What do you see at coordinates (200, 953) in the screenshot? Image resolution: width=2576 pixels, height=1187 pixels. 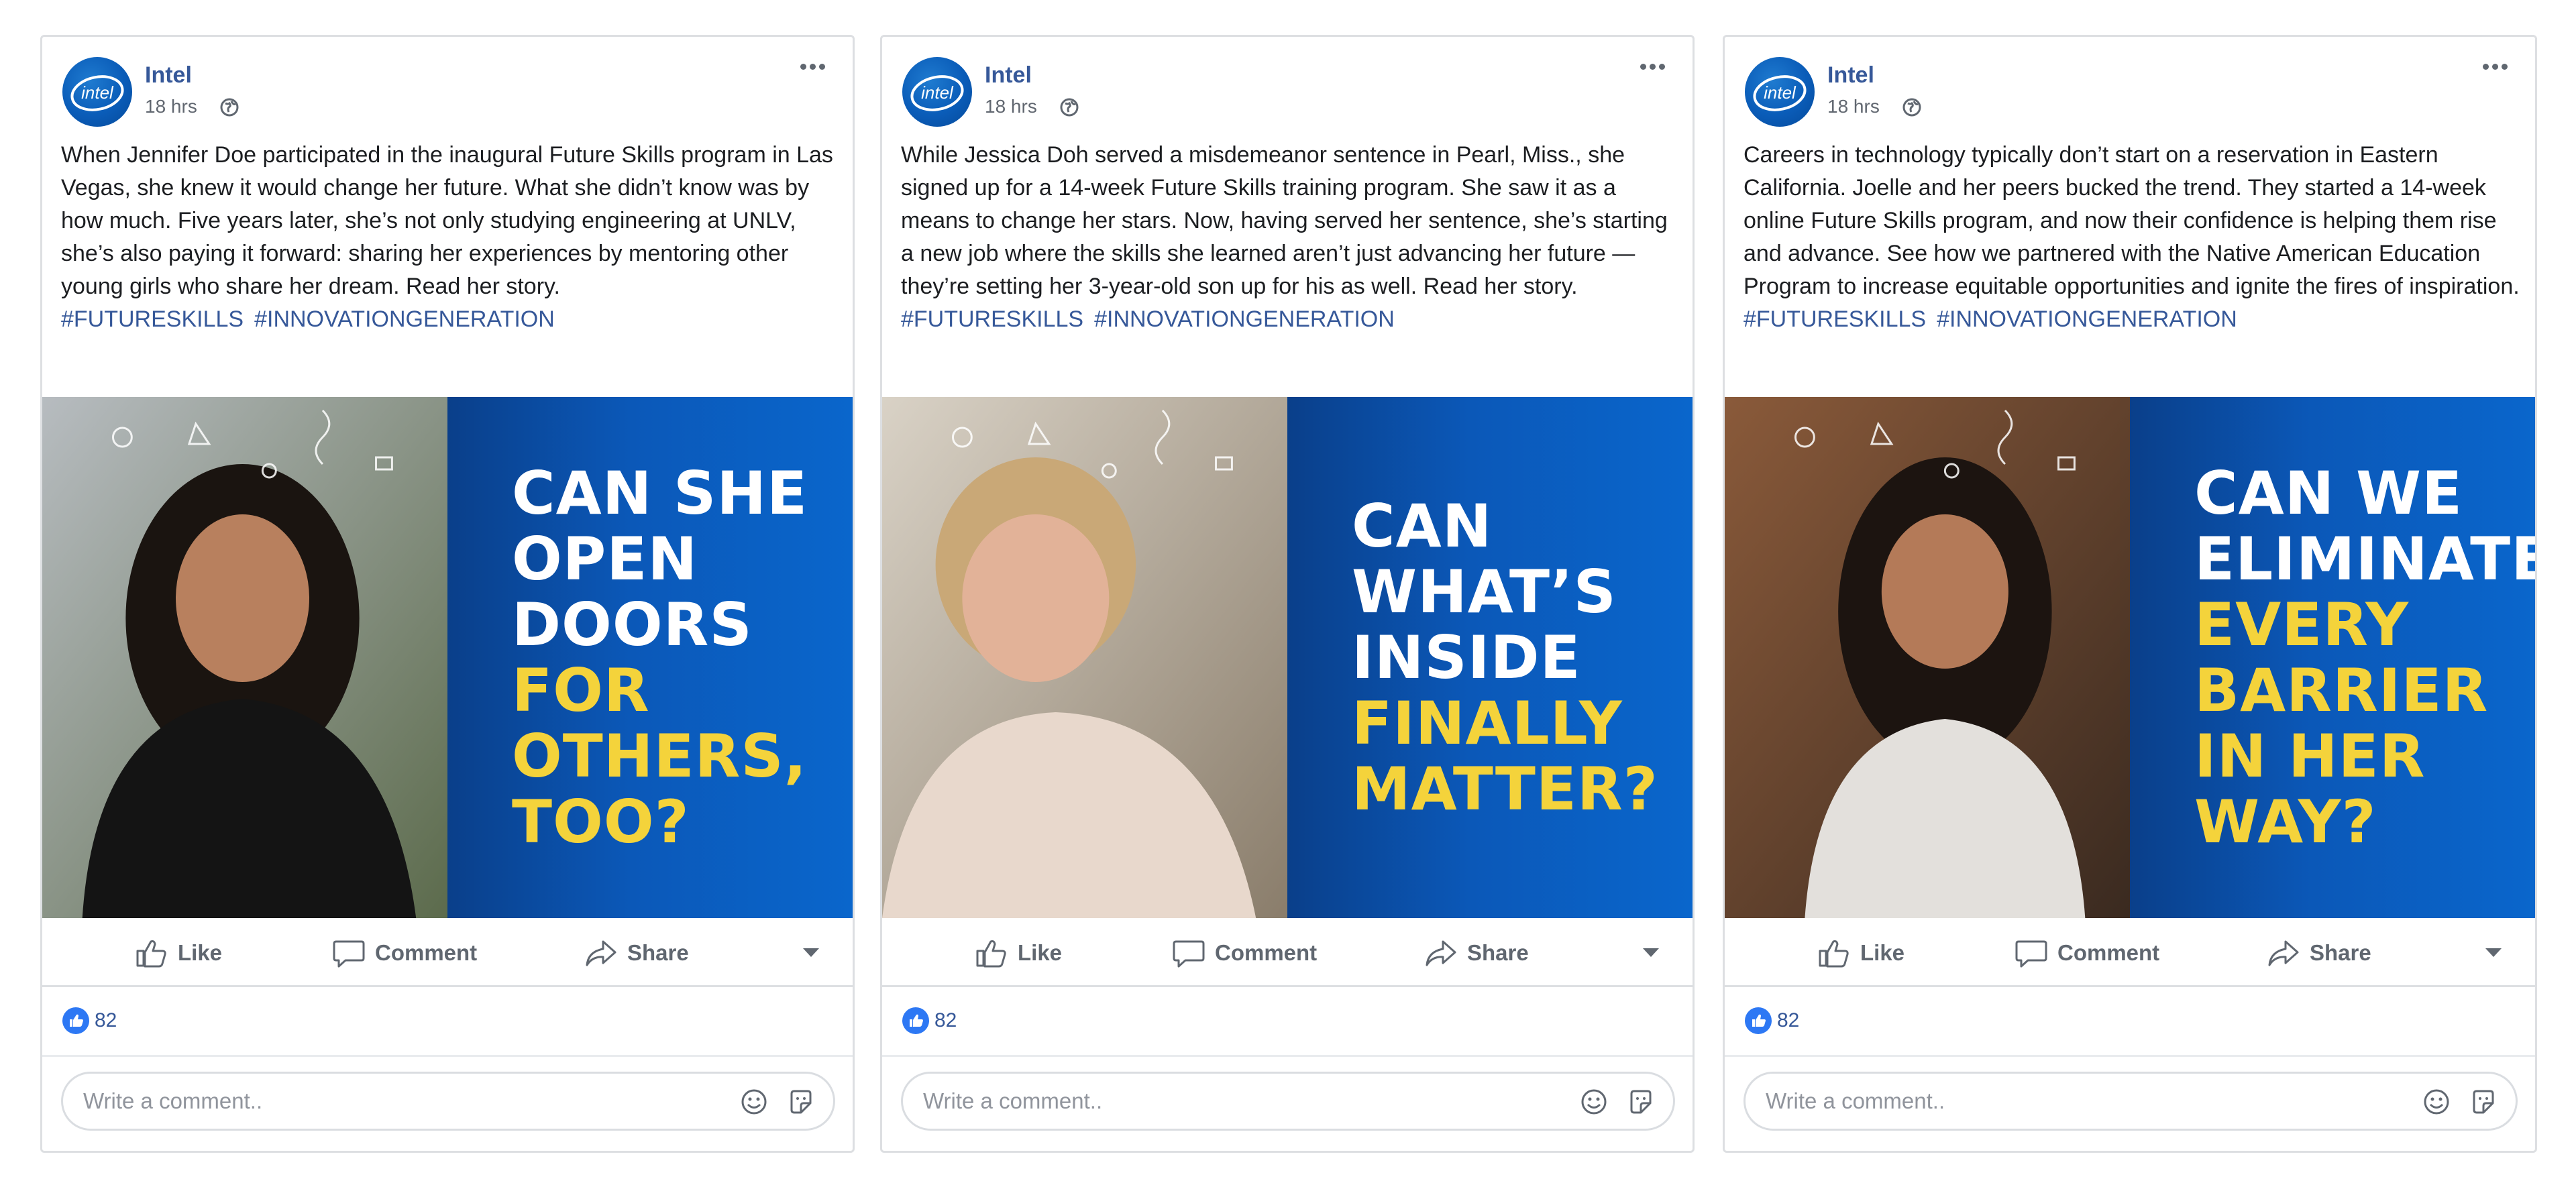 I see `like-label: Like` at bounding box center [200, 953].